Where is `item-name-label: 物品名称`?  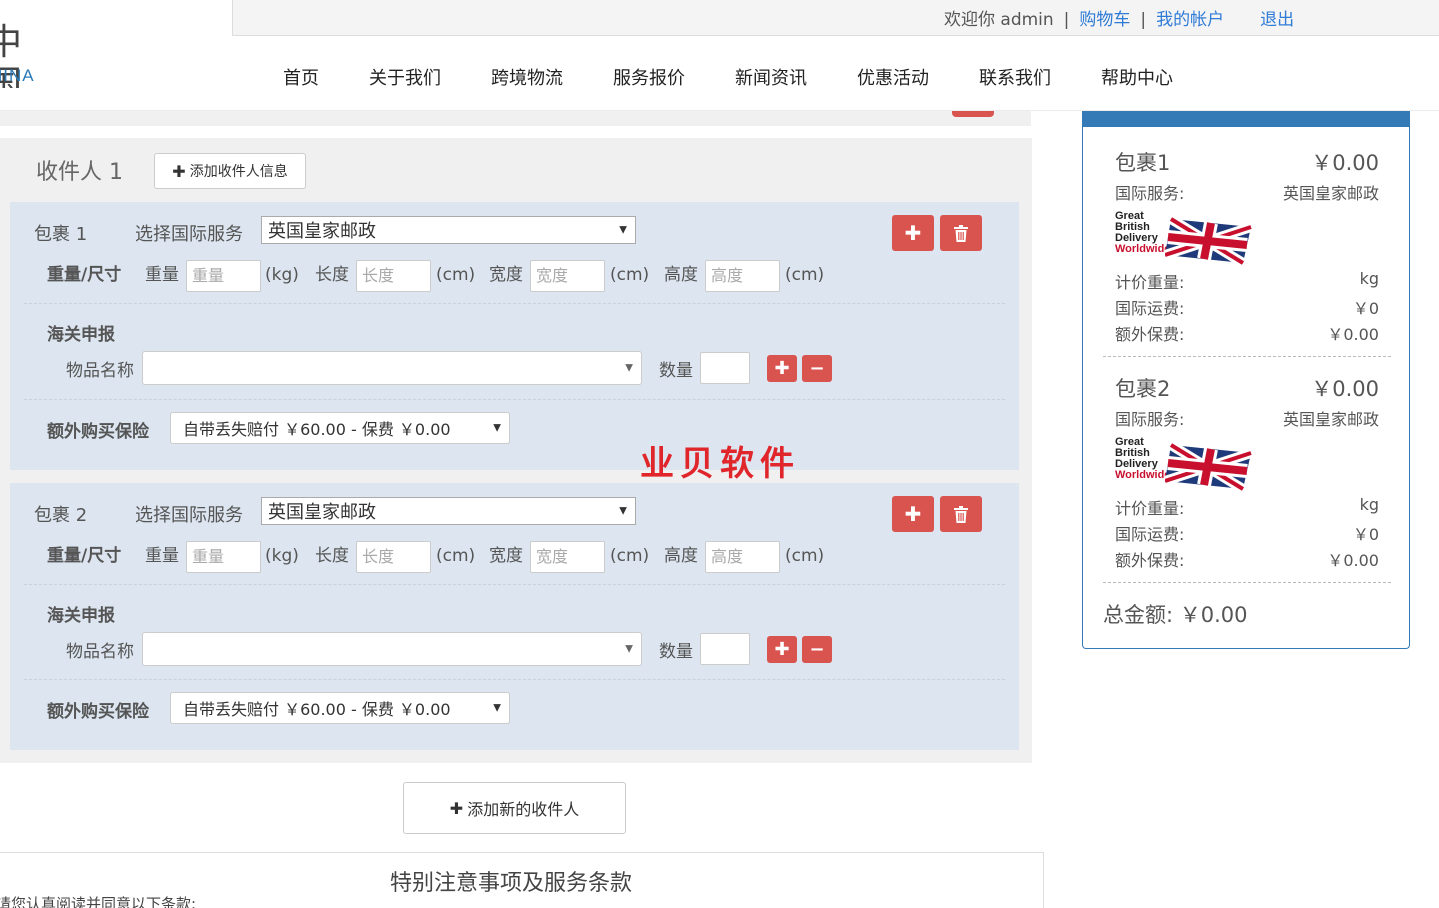
item-name-label: 物品名称 is located at coordinates (100, 371).